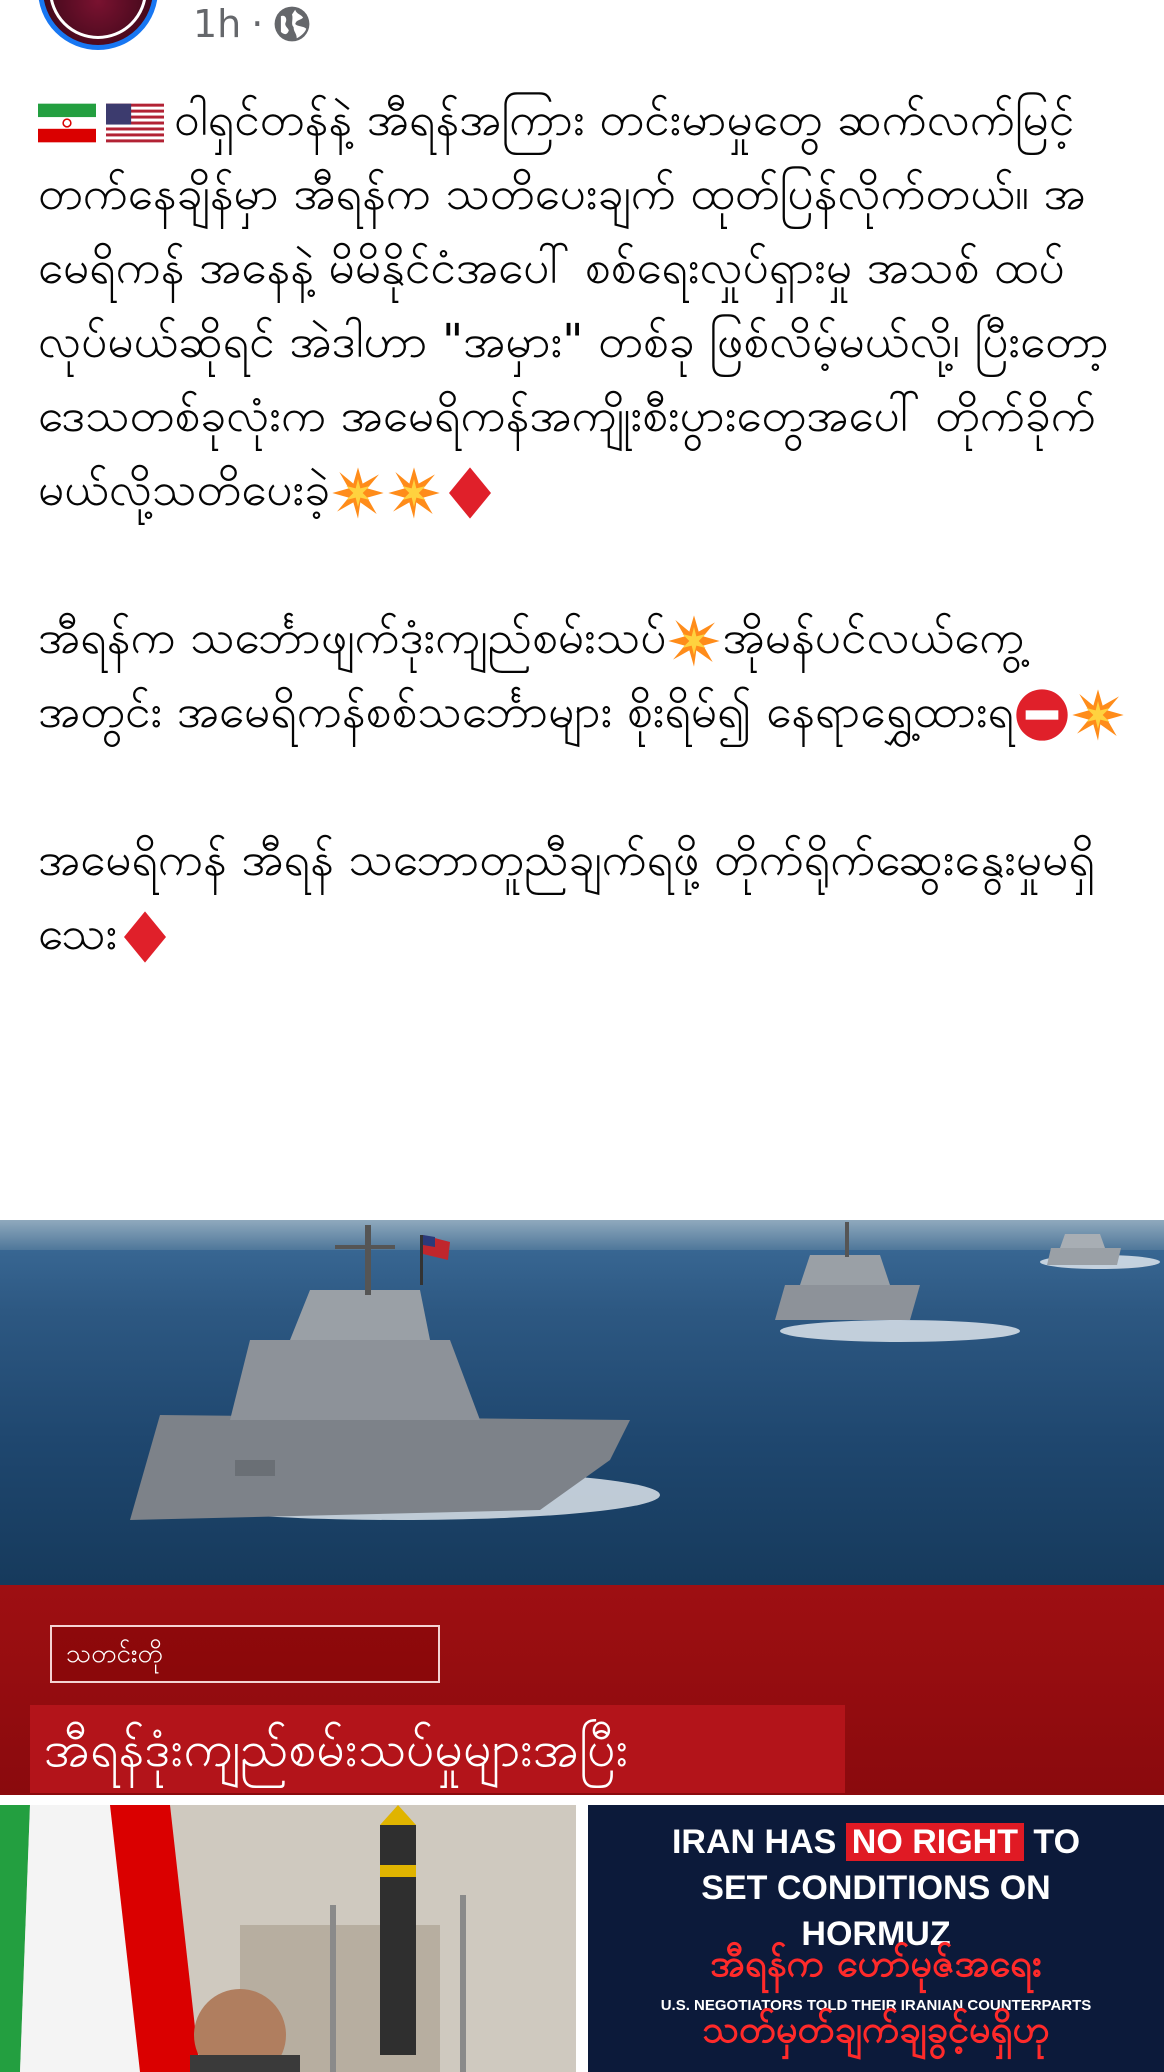 This screenshot has width=1164, height=2072. I want to click on post-paragraph-2-text-a: အီရန်က သင်္ဘောဖျက်ဒုံးကျည်စမ်းသပ်, so click(352, 637).